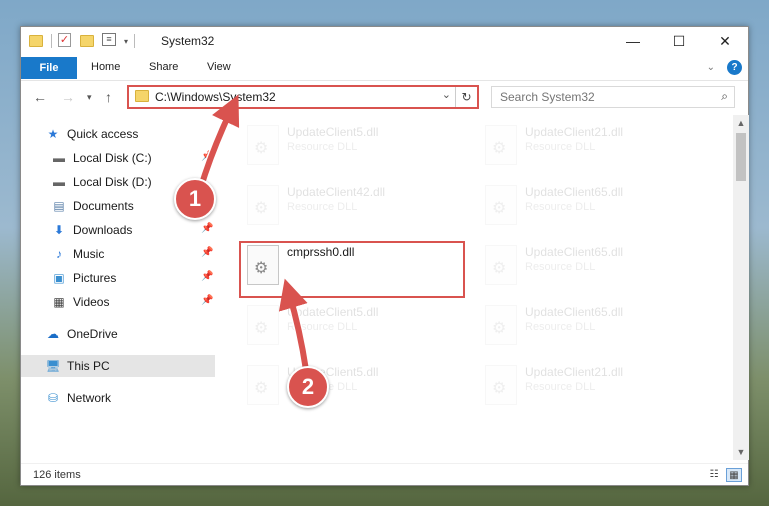  What do you see at coordinates (68, 97) in the screenshot?
I see `forward-arrow-icon: →` at bounding box center [68, 97].